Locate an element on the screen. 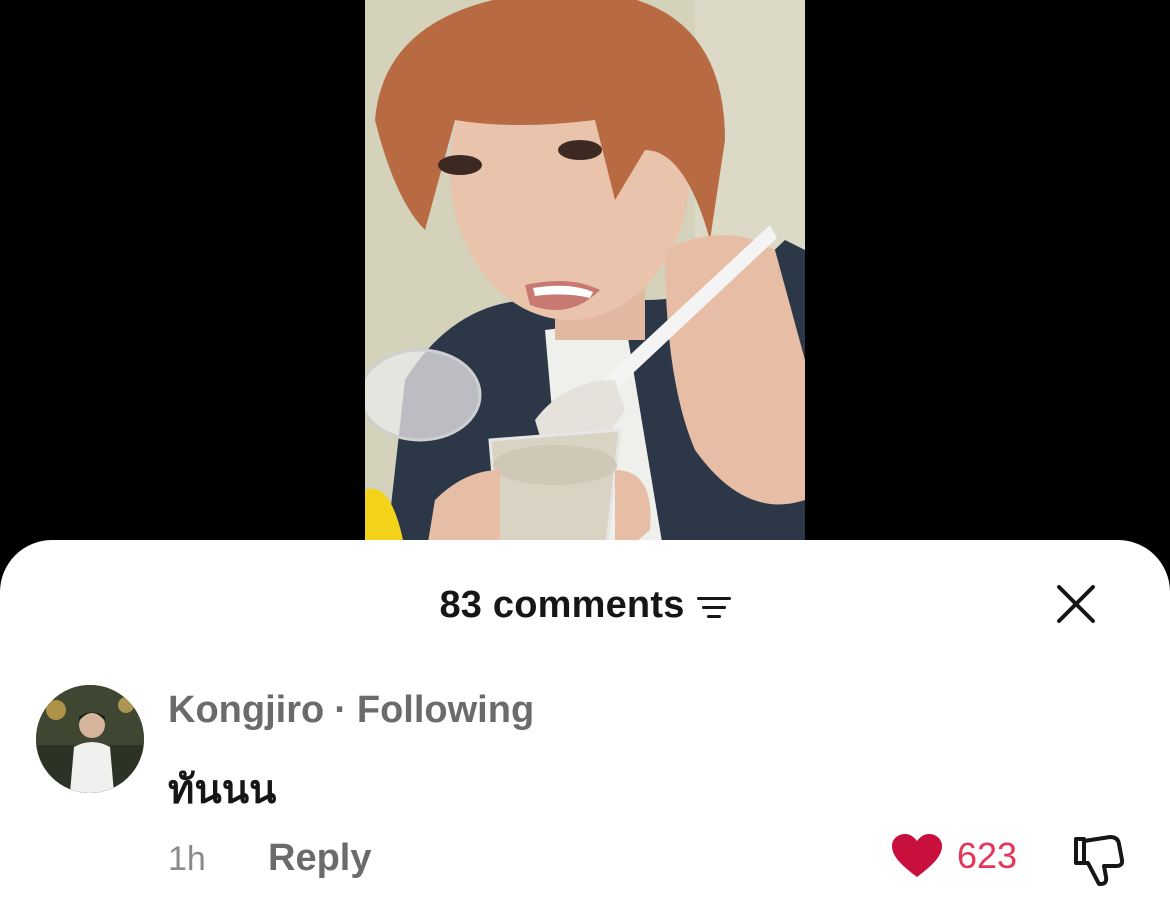  like-button: 623 is located at coordinates (954, 856).